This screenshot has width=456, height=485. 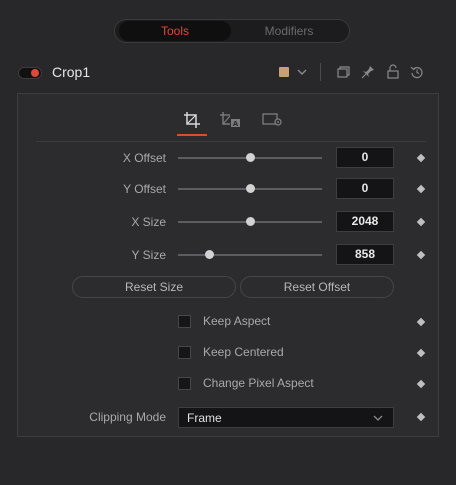 I want to click on node-enable-toggle, so click(x=30, y=73).